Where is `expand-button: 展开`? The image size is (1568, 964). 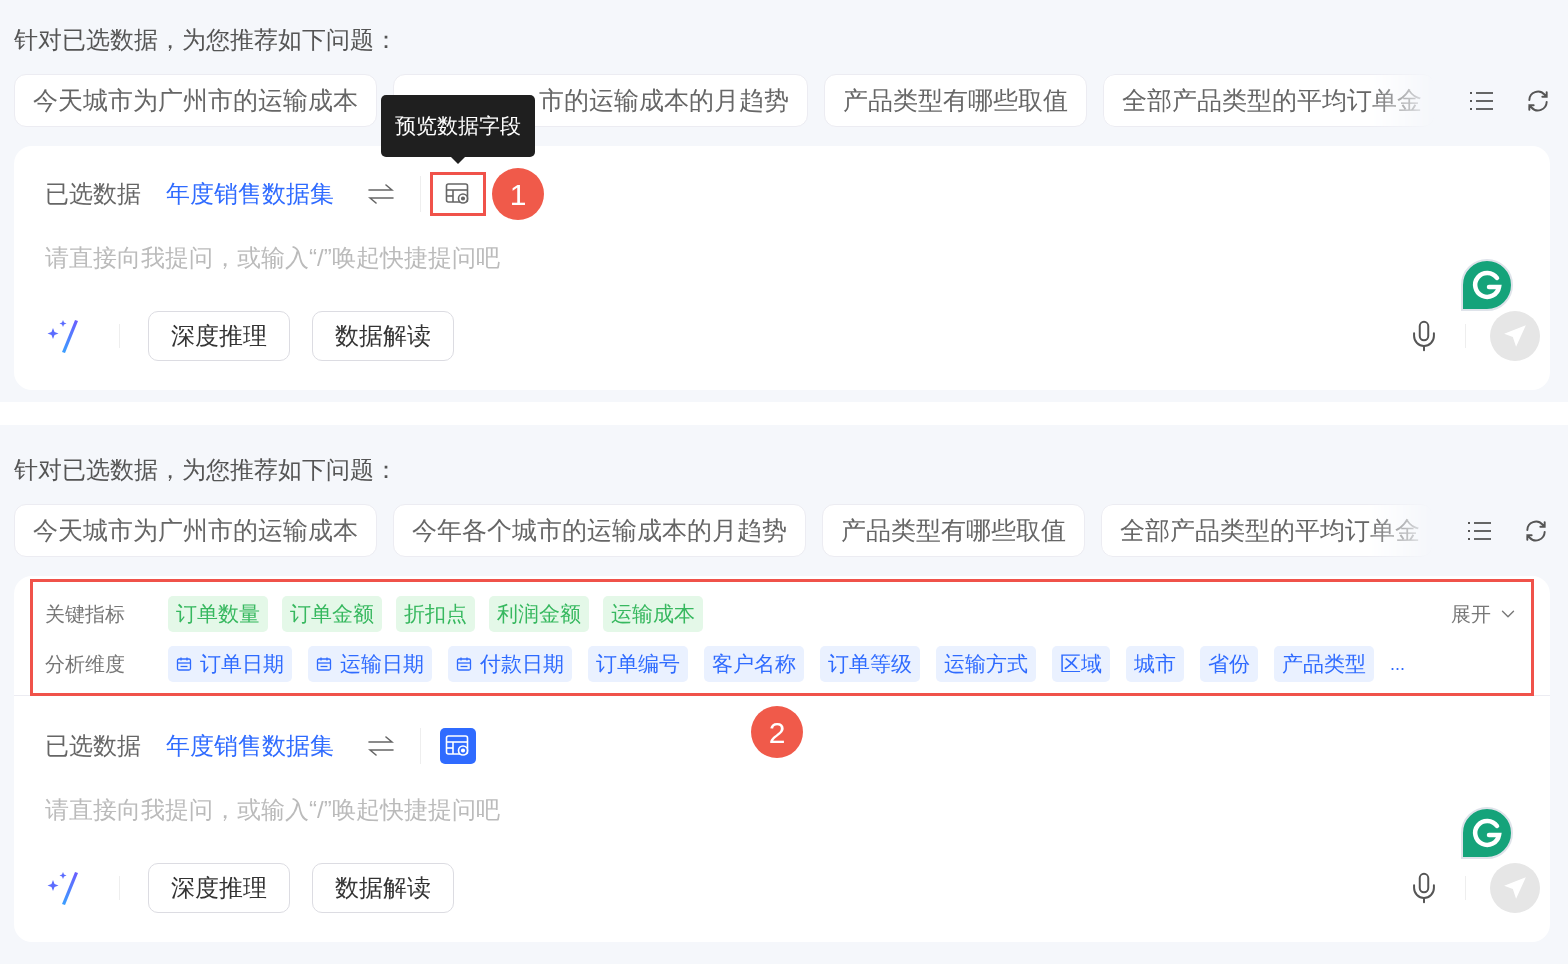
expand-button: 展开 is located at coordinates (1485, 614).